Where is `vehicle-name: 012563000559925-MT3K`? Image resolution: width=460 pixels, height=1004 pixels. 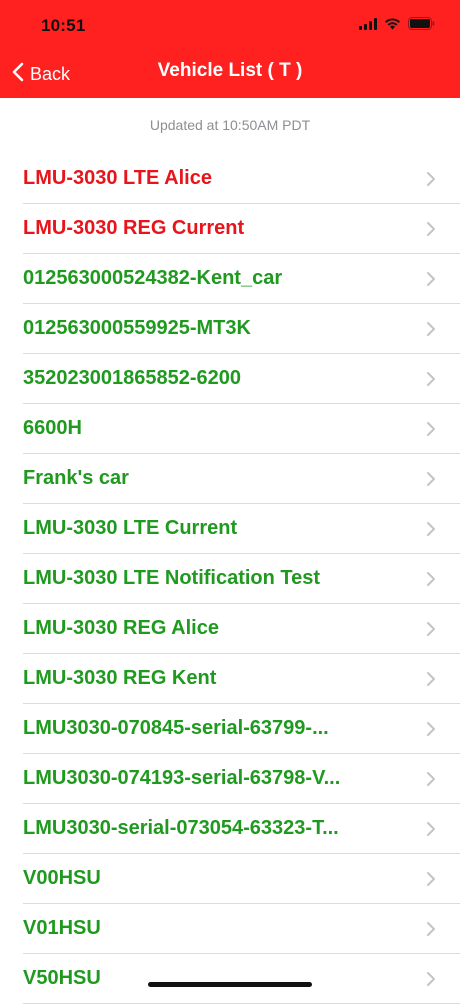 vehicle-name: 012563000559925-MT3K is located at coordinates (137, 328).